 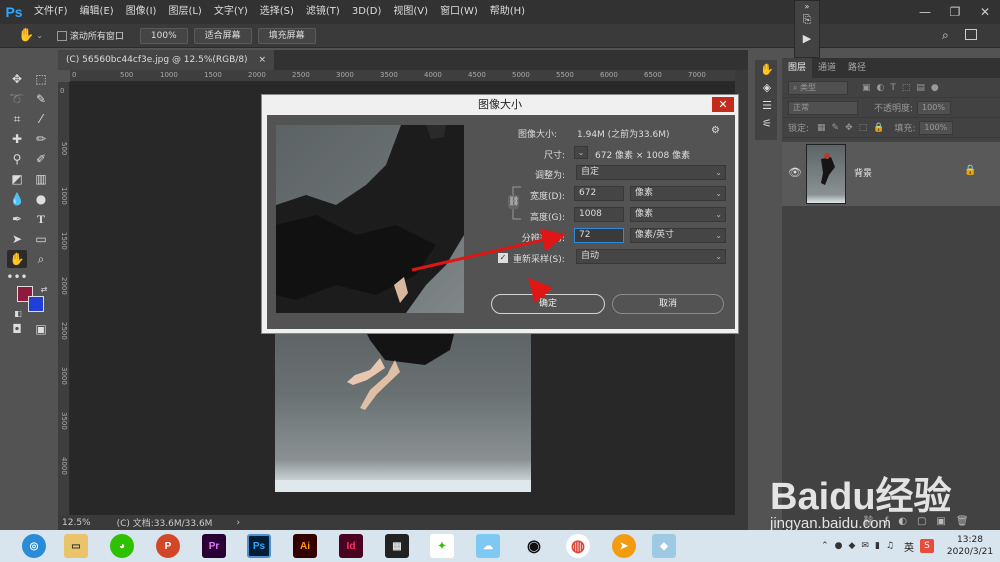 I want to click on background-color-swatch, so click(x=36, y=304).